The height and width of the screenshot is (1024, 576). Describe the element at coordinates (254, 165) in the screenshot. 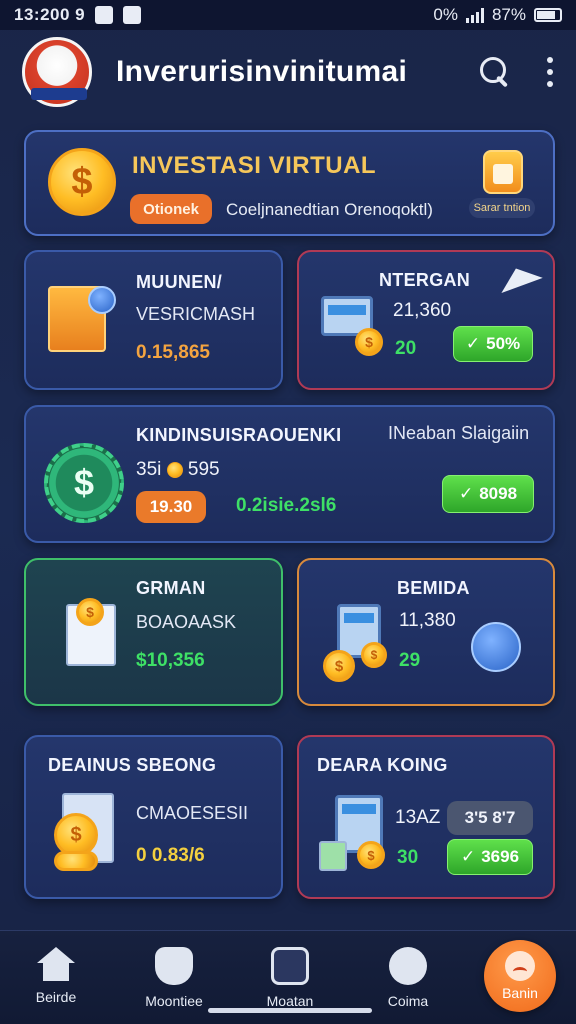

I see `hero-title: INVESTASI VIRTUAL` at that location.